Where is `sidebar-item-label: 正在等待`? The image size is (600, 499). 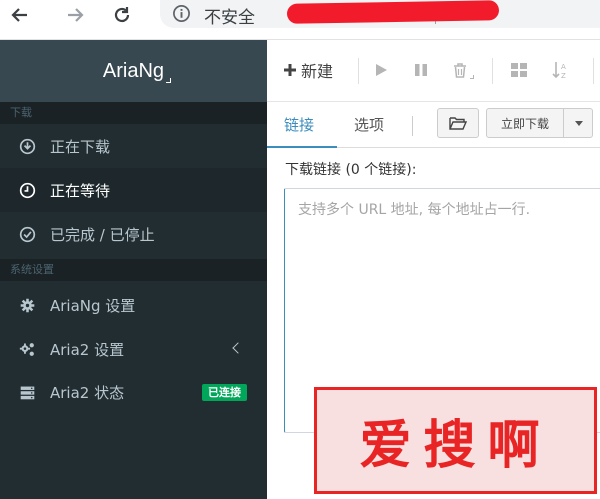
sidebar-item-label: 正在等待 is located at coordinates (80, 190).